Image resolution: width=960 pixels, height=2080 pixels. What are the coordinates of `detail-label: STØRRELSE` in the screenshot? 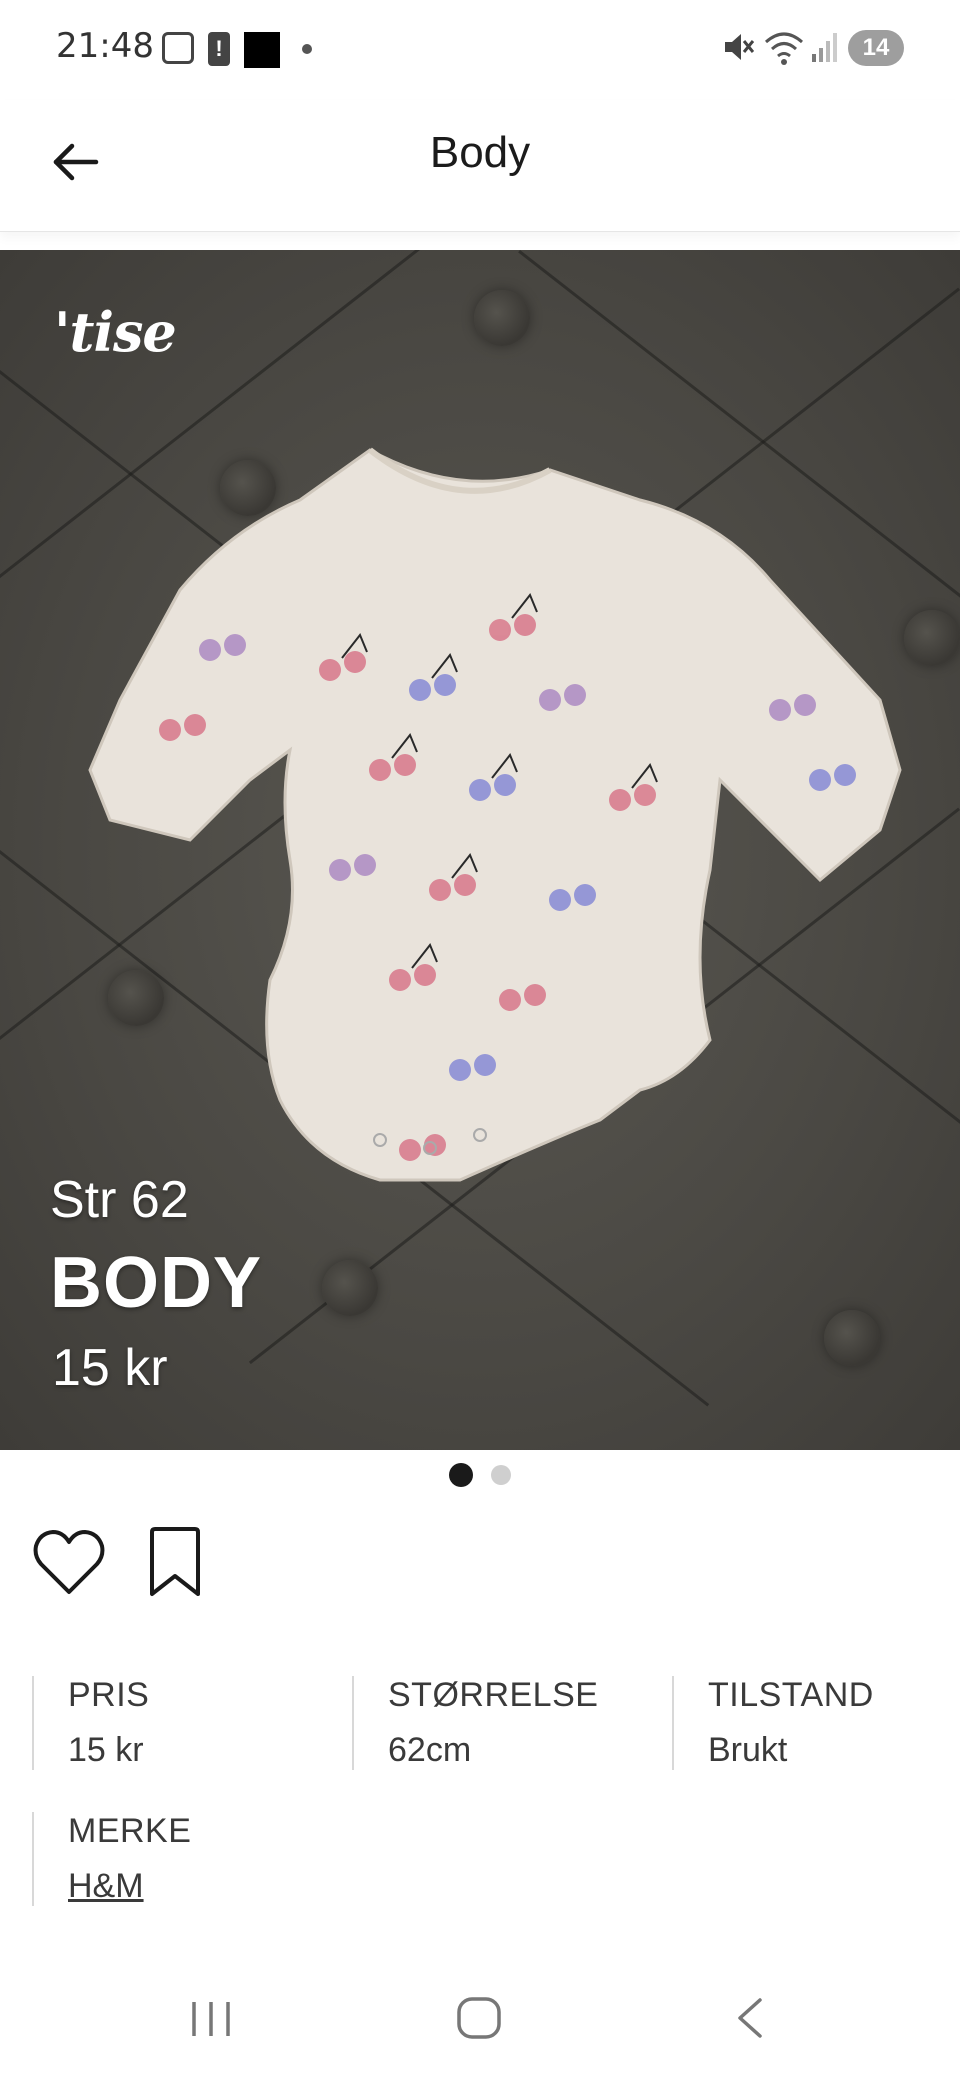 It's located at (493, 1695).